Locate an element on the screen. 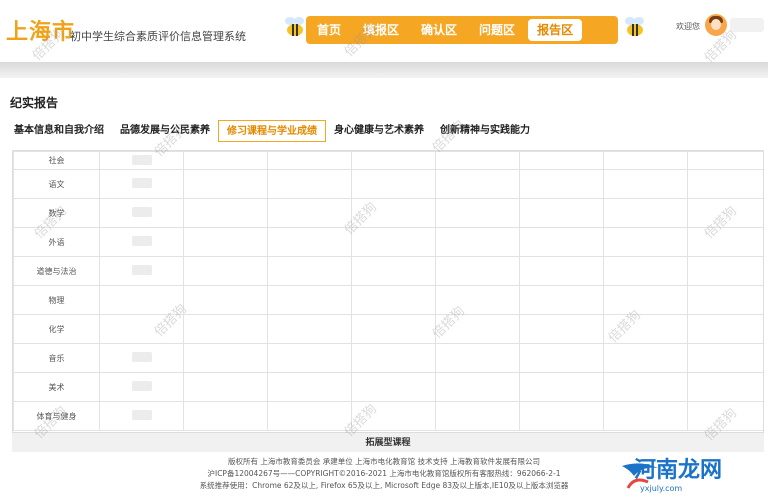 The image size is (768, 499). table-row: 音乐 is located at coordinates (388, 358).